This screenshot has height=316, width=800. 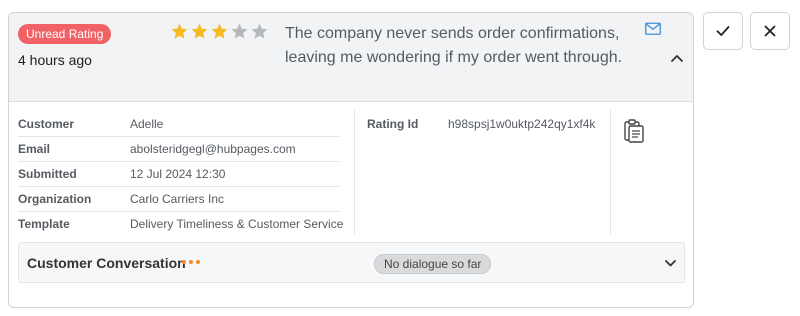 I want to click on time-ago: 4 hours ago, so click(x=55, y=60).